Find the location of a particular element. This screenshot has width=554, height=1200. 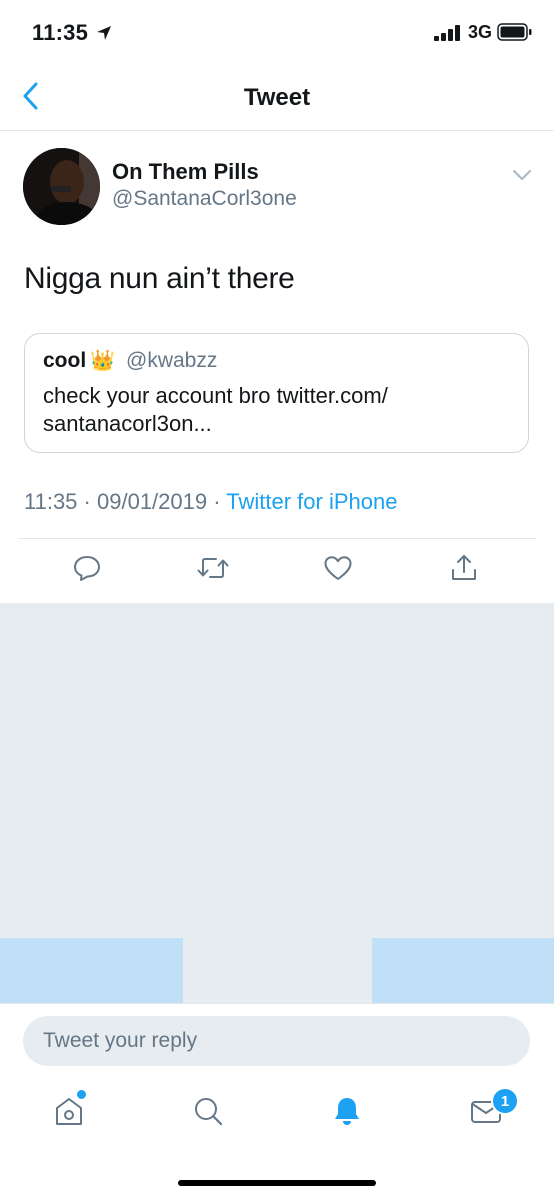

author-handle: @SantanaCorl3one is located at coordinates (204, 199).